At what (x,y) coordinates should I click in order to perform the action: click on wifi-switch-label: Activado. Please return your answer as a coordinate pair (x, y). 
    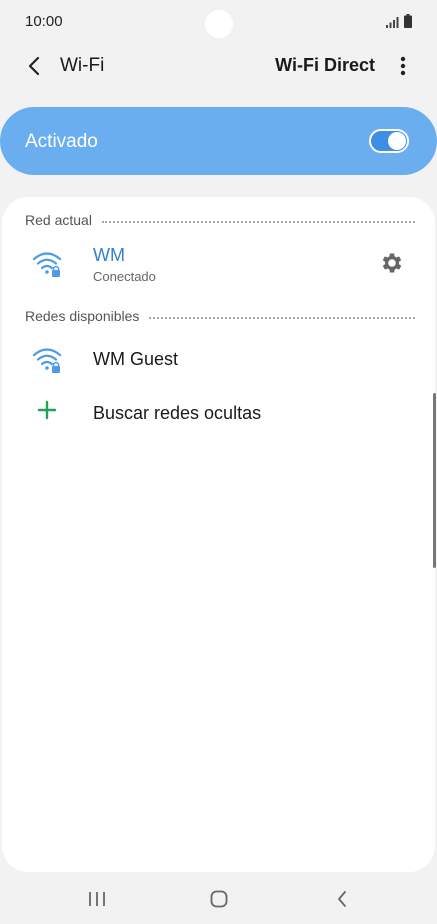
    Looking at the image, I should click on (61, 141).